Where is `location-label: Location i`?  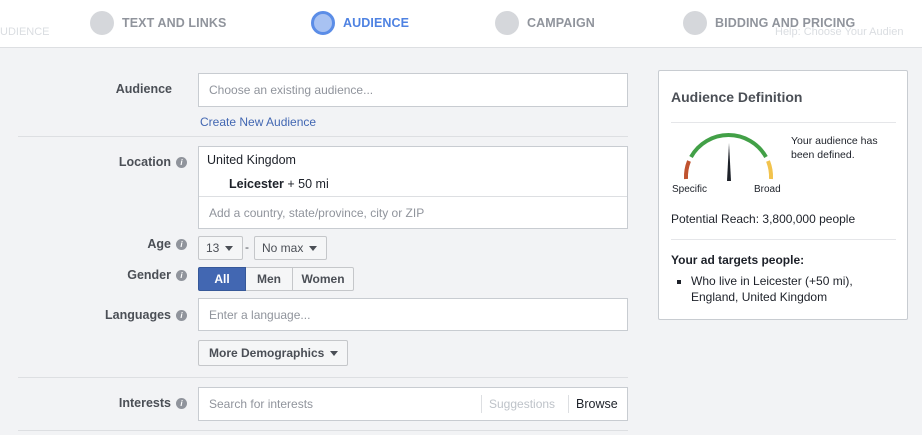 location-label: Location i is located at coordinates (103, 162).